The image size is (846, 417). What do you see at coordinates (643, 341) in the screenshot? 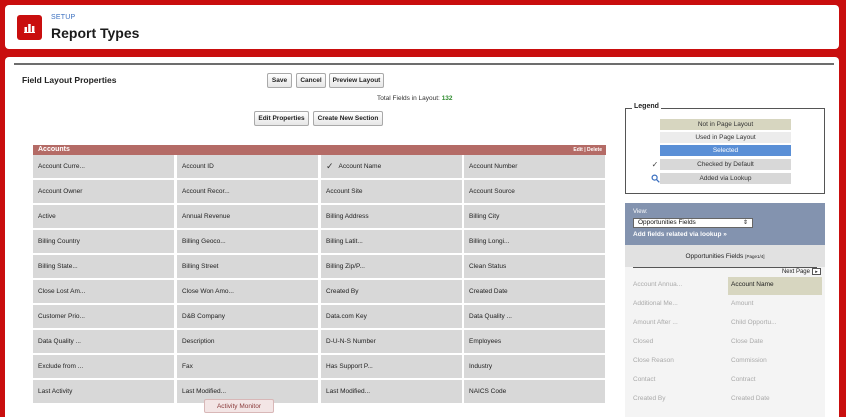
I see `palette-field: Closed` at bounding box center [643, 341].